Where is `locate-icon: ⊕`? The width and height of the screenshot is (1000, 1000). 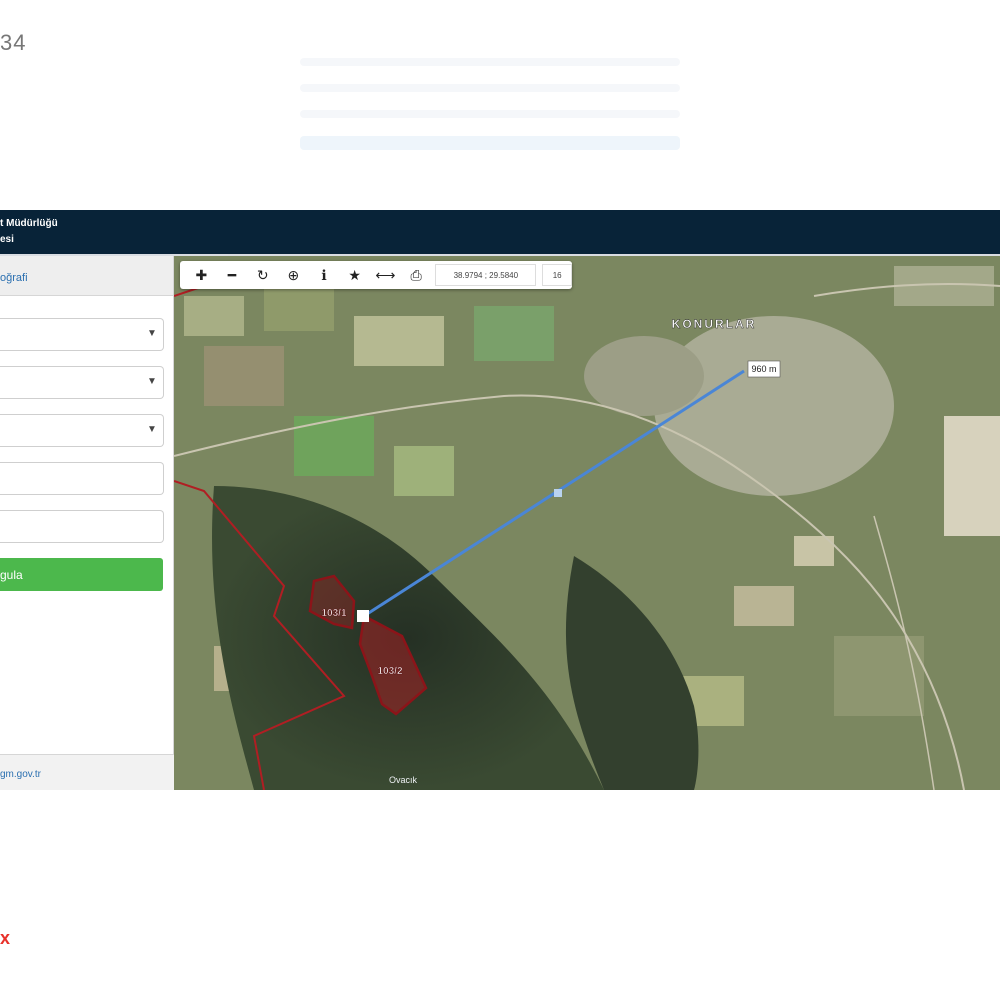 locate-icon: ⊕ is located at coordinates (293, 275).